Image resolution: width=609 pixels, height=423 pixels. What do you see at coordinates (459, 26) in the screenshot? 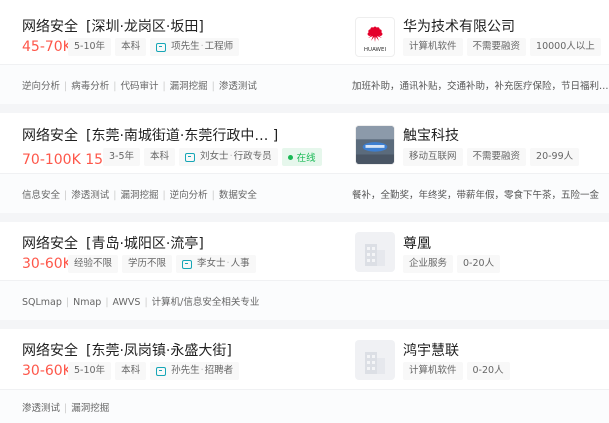
I see `company-name: 华为技术有限公司` at bounding box center [459, 26].